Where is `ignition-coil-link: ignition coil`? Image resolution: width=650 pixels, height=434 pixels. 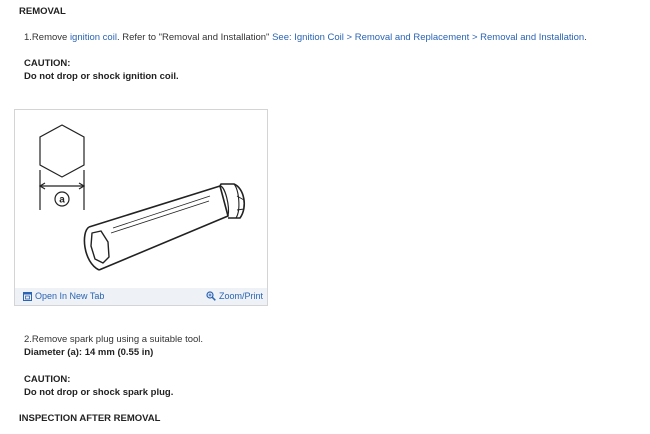
ignition-coil-link: ignition coil is located at coordinates (93, 37).